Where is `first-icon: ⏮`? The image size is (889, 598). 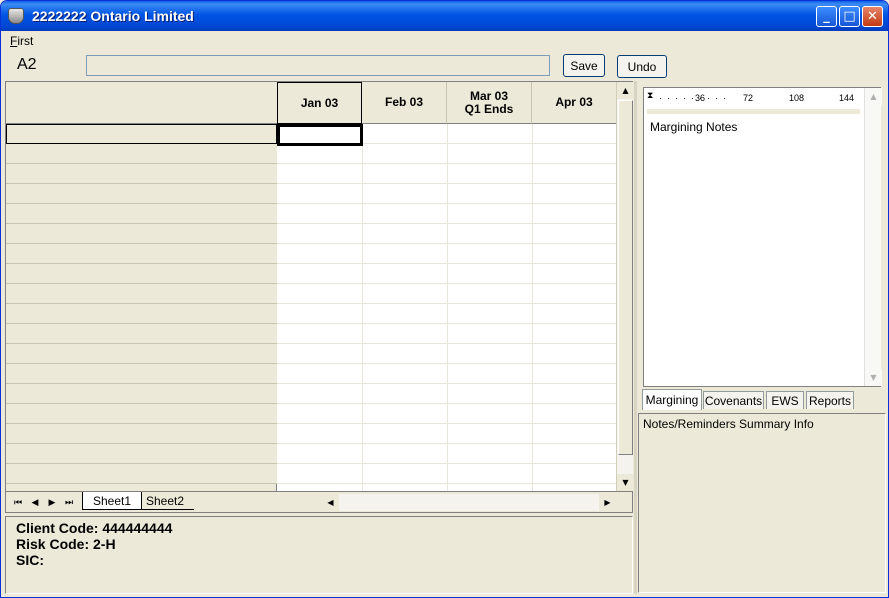
first-icon: ⏮ is located at coordinates (18, 502).